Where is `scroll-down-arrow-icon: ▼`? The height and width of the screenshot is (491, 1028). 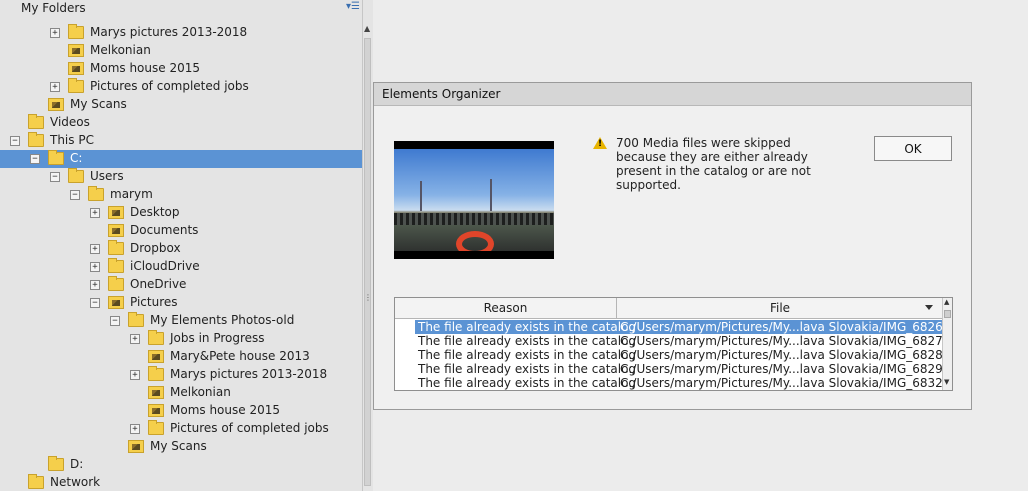
scroll-down-arrow-icon: ▼ is located at coordinates (946, 382).